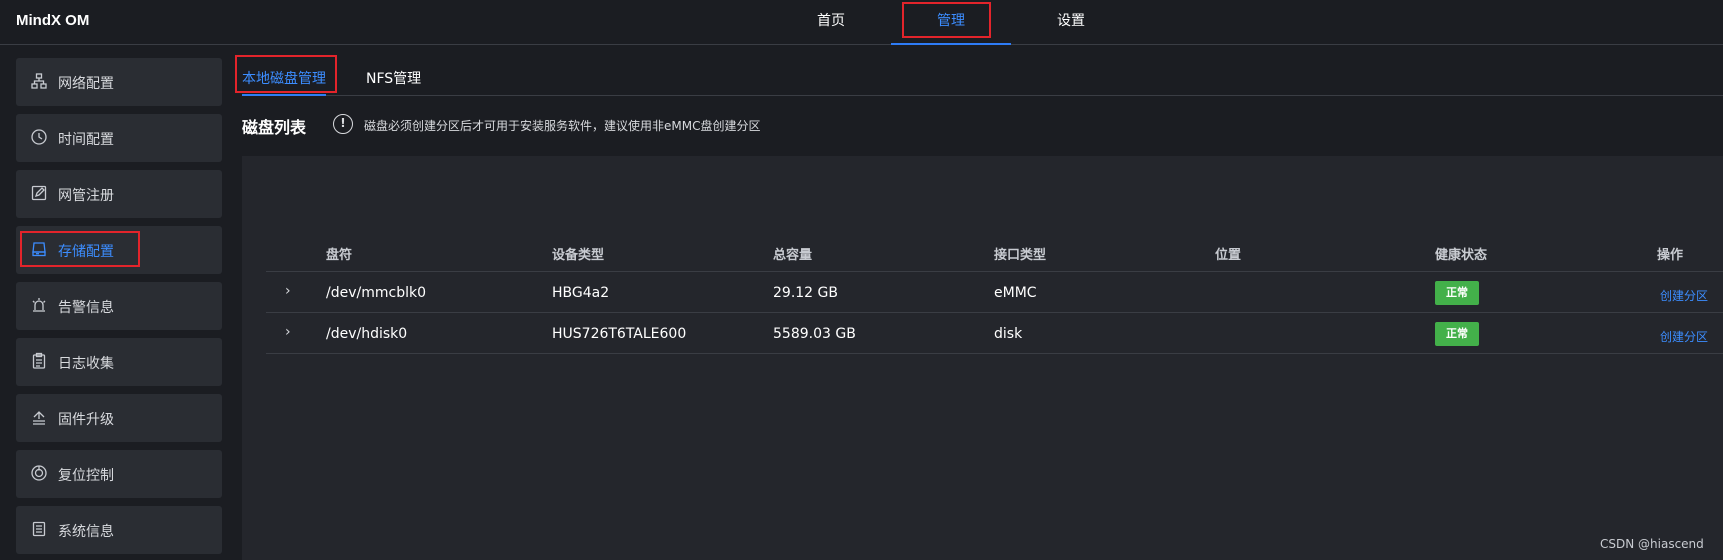  Describe the element at coordinates (1652, 544) in the screenshot. I see `watermark: CSDN @hiascend` at that location.